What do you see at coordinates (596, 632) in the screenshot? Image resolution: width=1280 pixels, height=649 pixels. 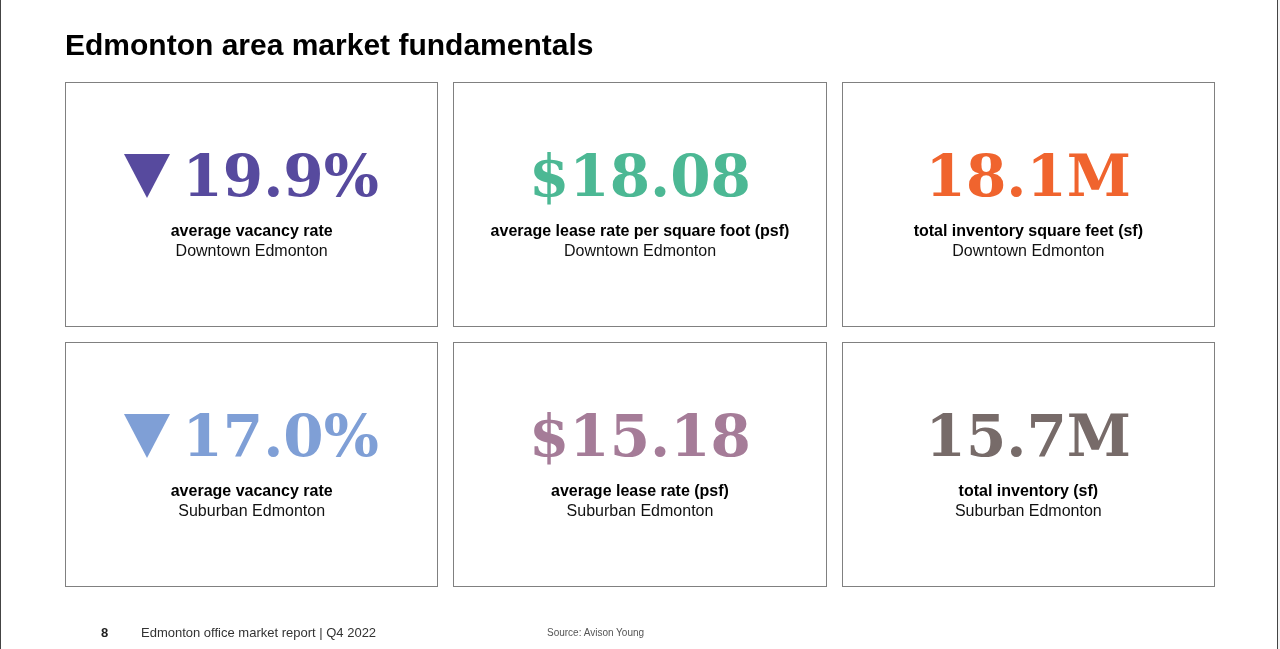 I see `source-note: Source: Avison Young` at bounding box center [596, 632].